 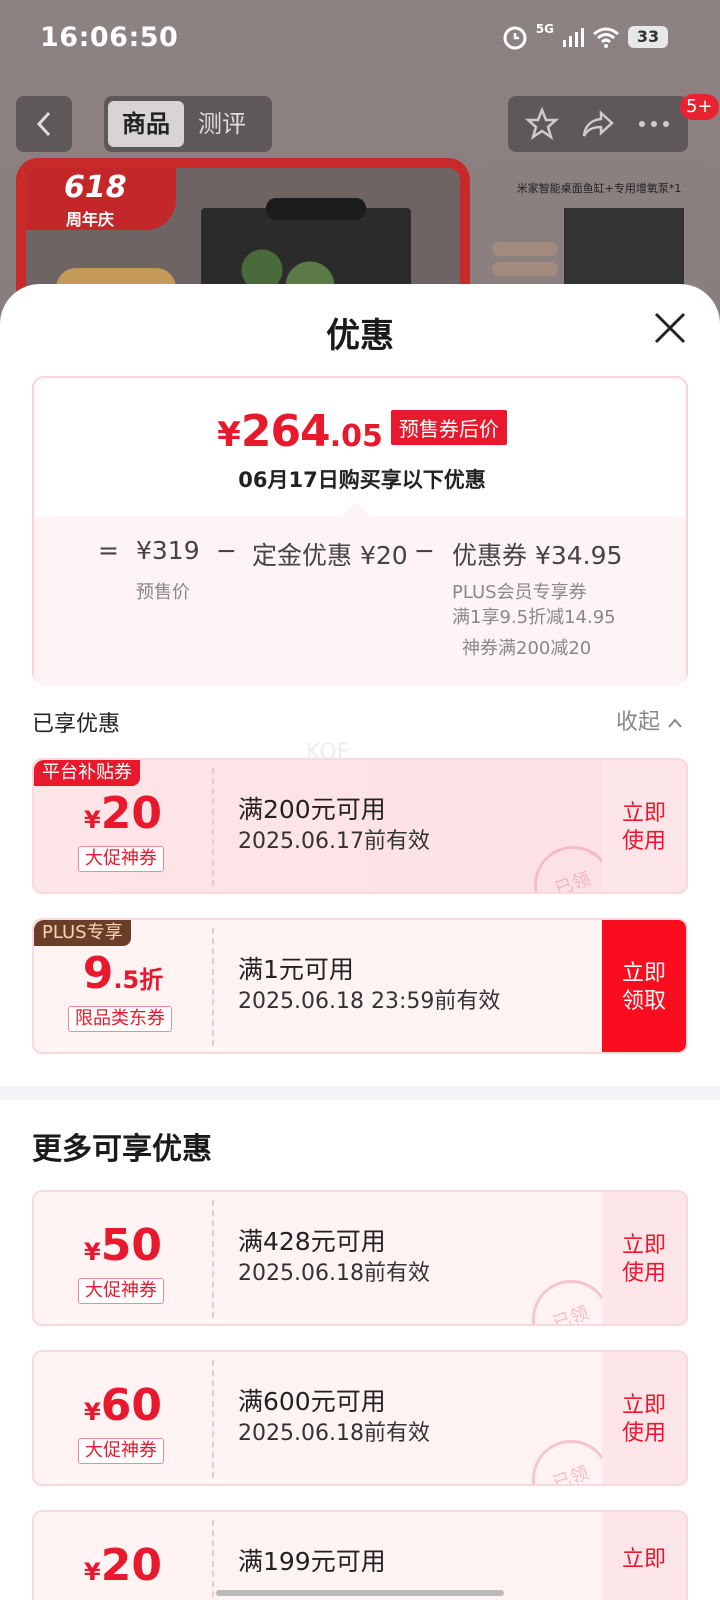 What do you see at coordinates (131, 1245) in the screenshot?
I see `coupon-value: 50` at bounding box center [131, 1245].